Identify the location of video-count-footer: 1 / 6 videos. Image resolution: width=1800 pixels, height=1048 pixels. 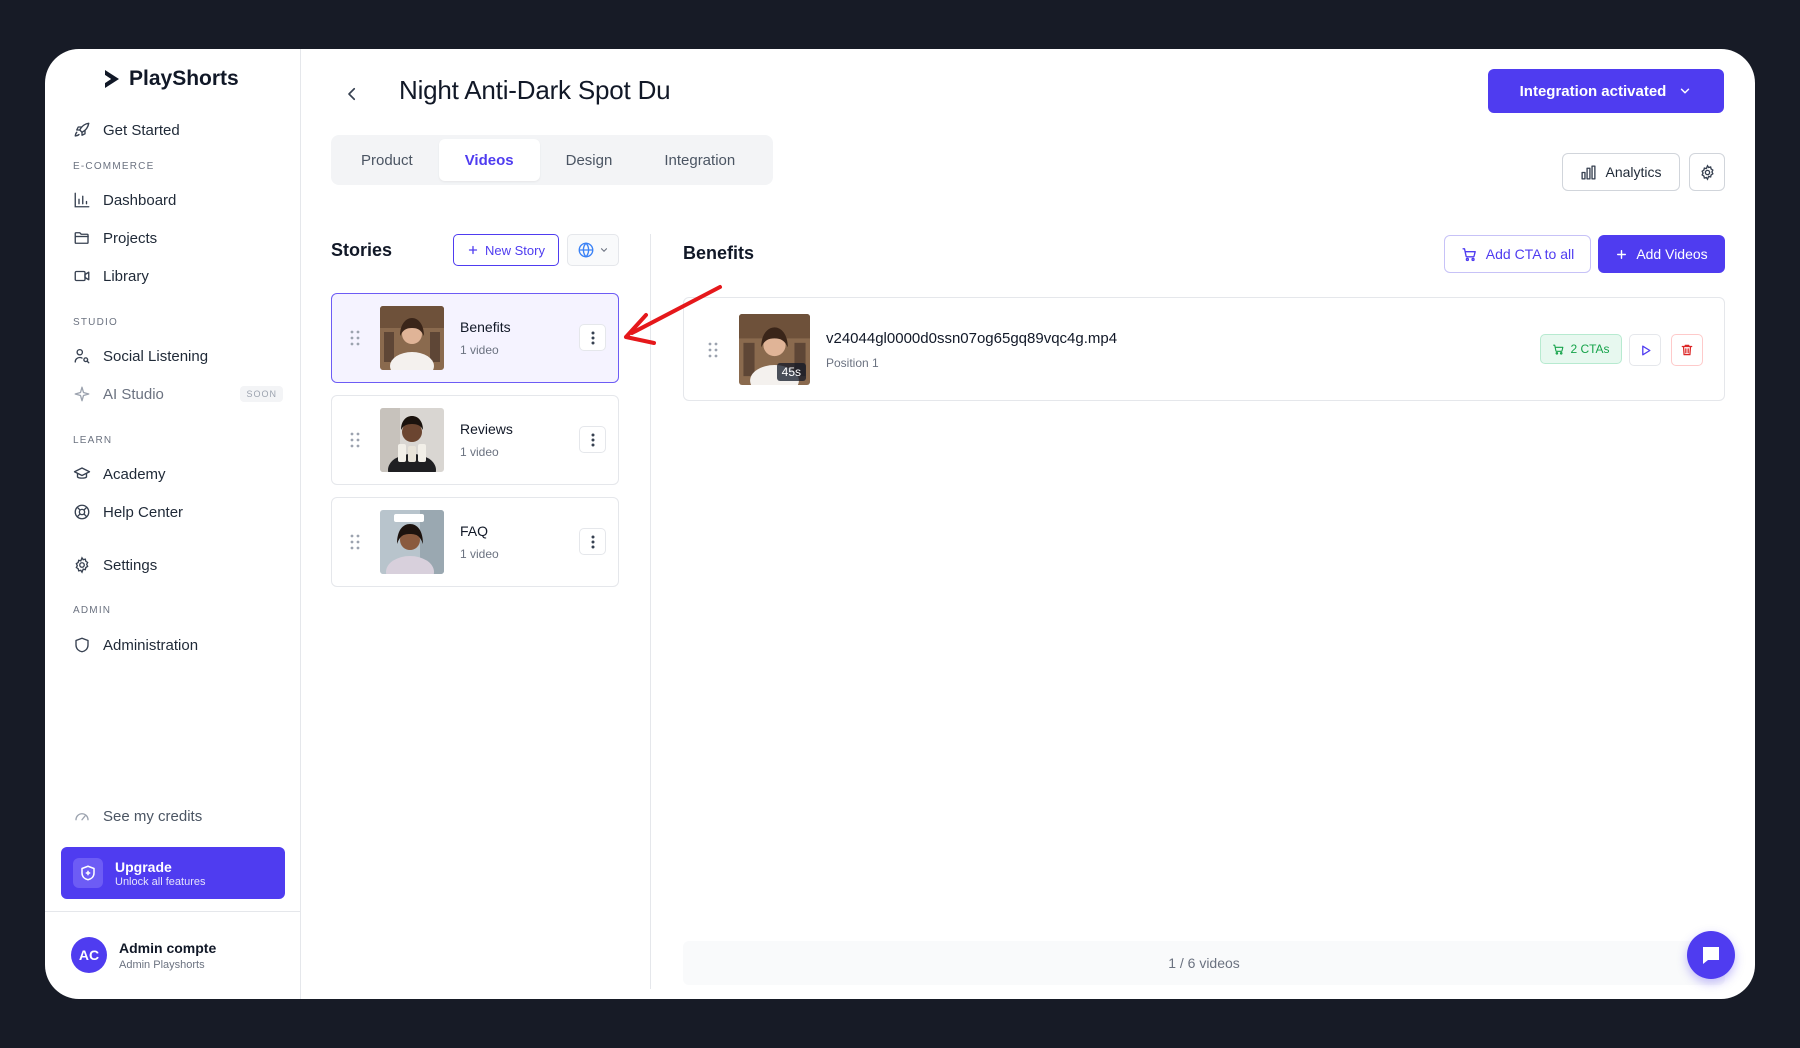
(1204, 963).